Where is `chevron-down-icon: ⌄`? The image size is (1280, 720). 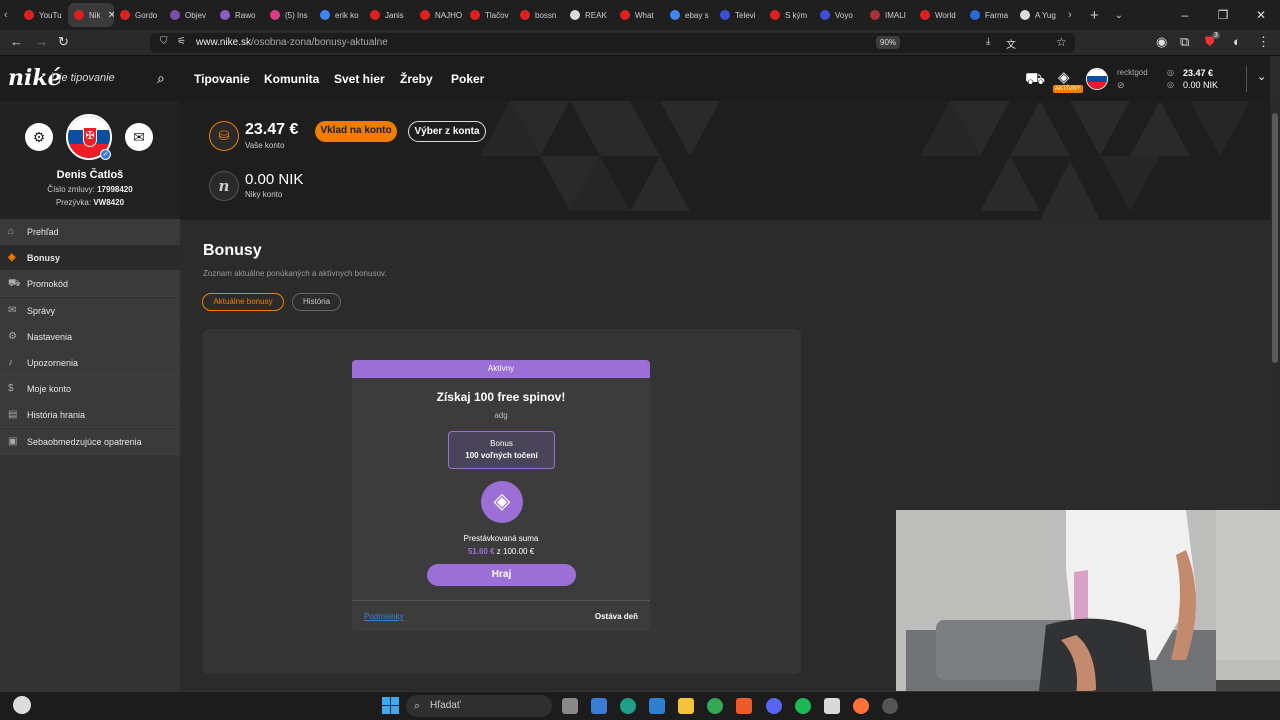
chevron-down-icon: ⌄ is located at coordinates (1261, 76).